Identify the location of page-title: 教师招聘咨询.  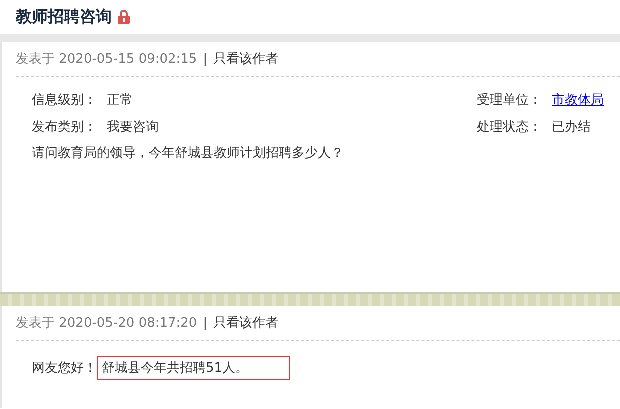
(64, 17).